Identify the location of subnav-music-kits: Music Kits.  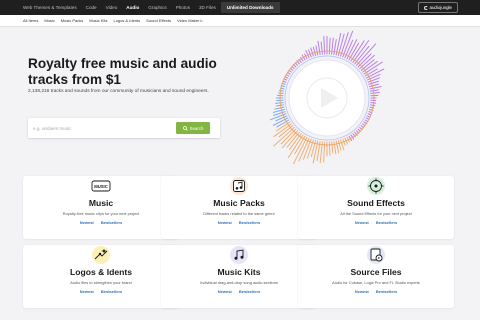
(98, 20).